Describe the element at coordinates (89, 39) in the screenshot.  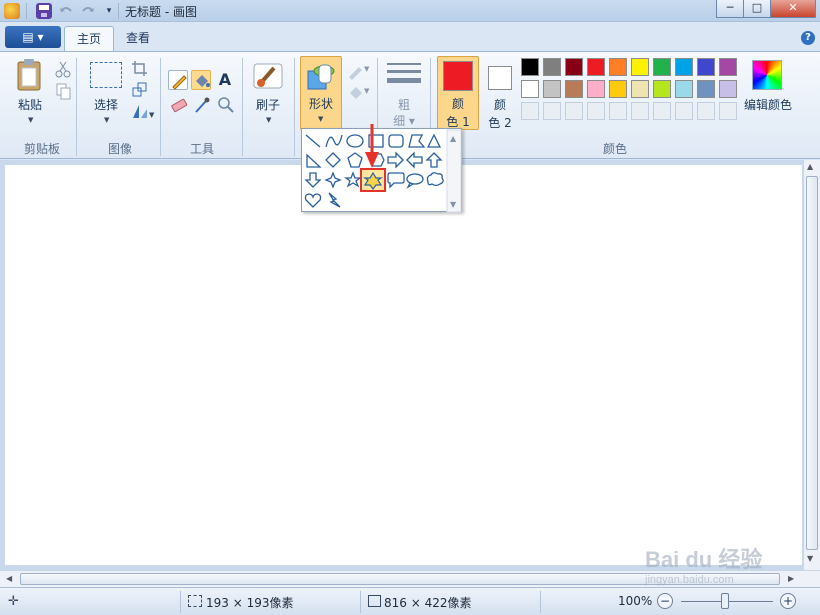
I see `tab-home: 主页` at that location.